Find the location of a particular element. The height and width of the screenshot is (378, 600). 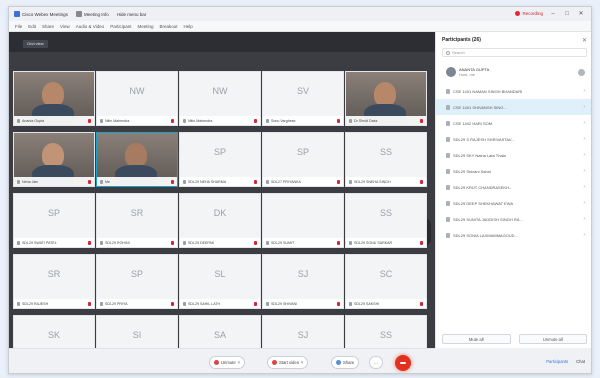

tile-caption: Dr Shruti Dass is located at coordinates (386, 120).